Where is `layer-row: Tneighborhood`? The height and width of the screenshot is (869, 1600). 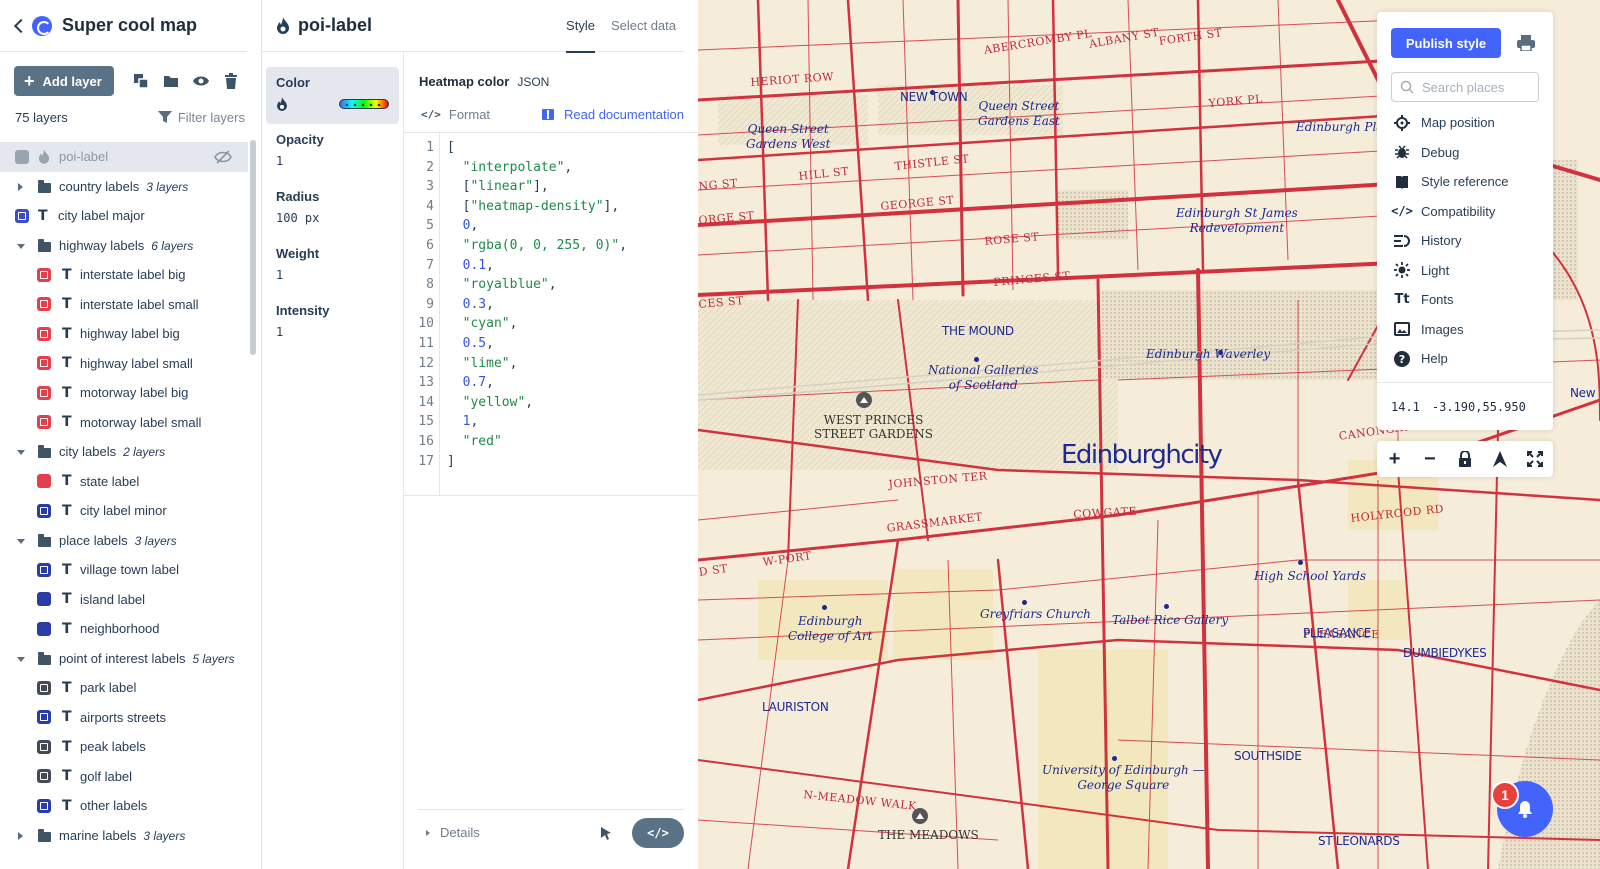
layer-row: Tneighborhood is located at coordinates (124, 629).